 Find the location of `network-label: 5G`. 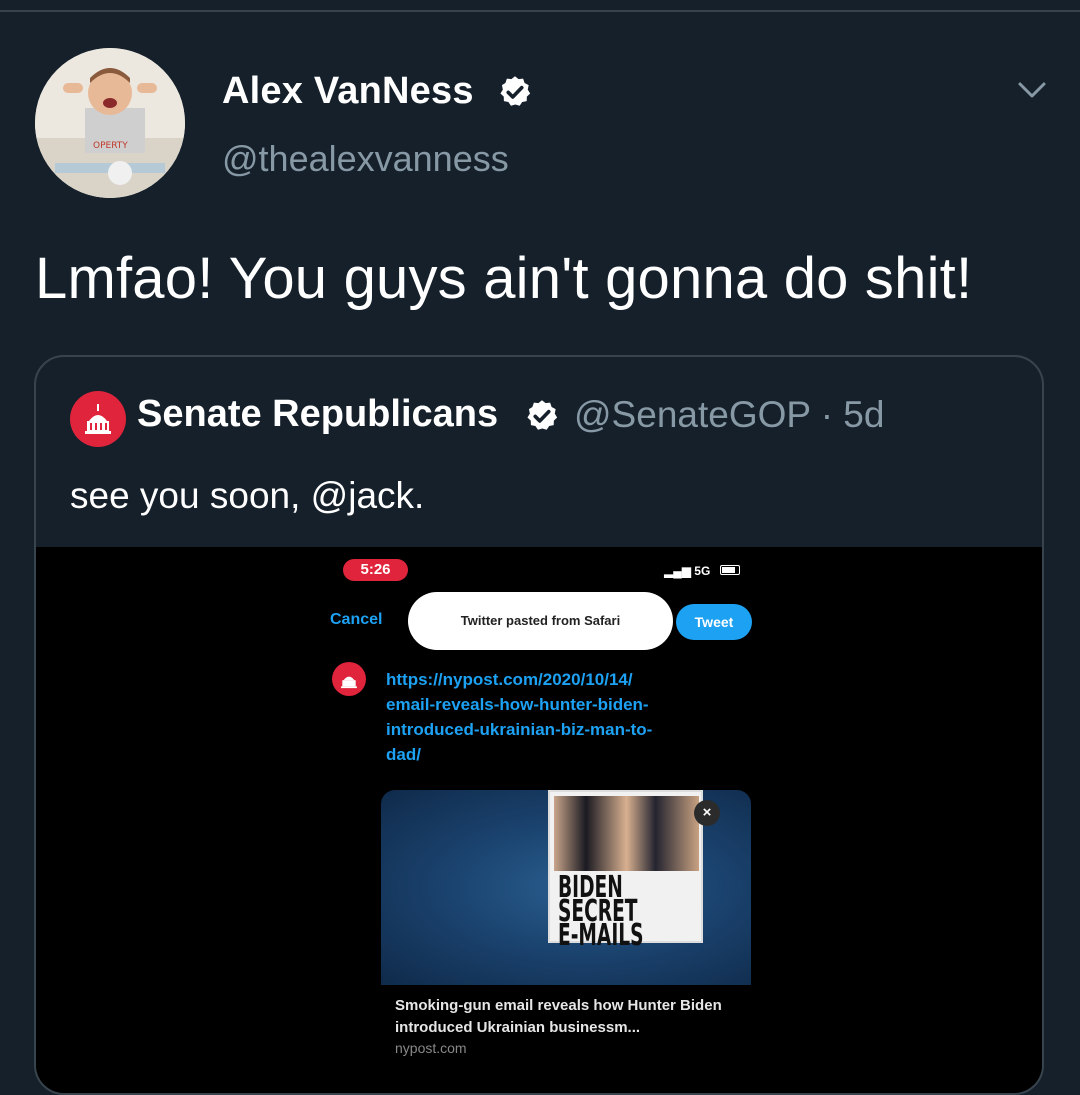

network-label: 5G is located at coordinates (702, 571).